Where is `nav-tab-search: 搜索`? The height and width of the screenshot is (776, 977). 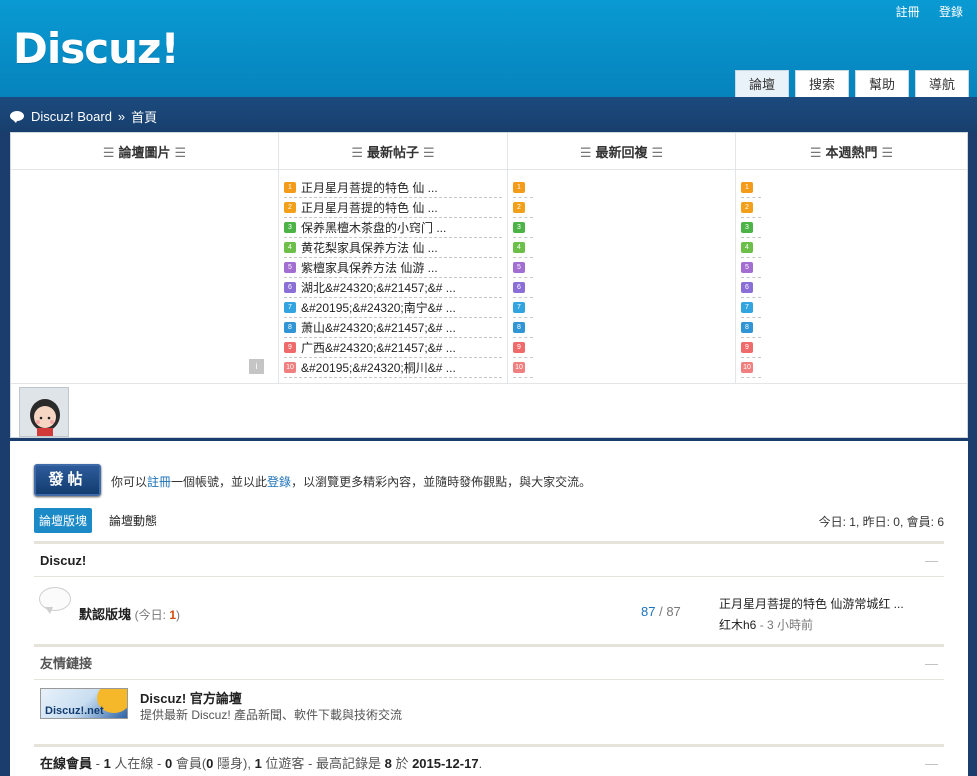 nav-tab-search: 搜索 is located at coordinates (822, 83).